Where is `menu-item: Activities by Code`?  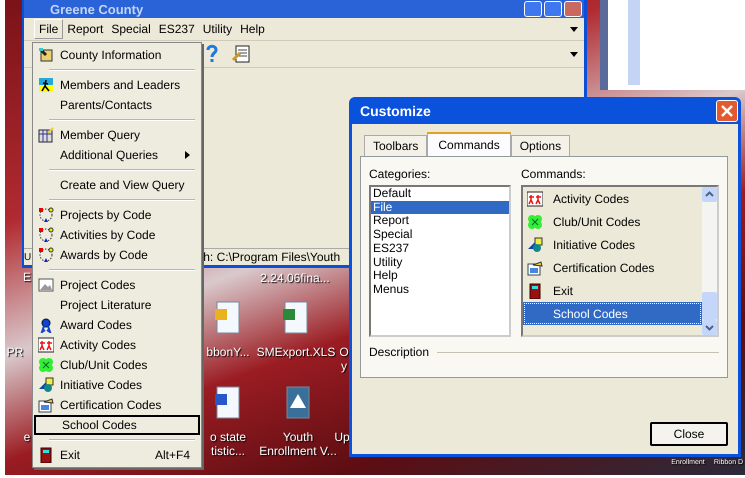 menu-item: Activities by Code is located at coordinates (117, 235).